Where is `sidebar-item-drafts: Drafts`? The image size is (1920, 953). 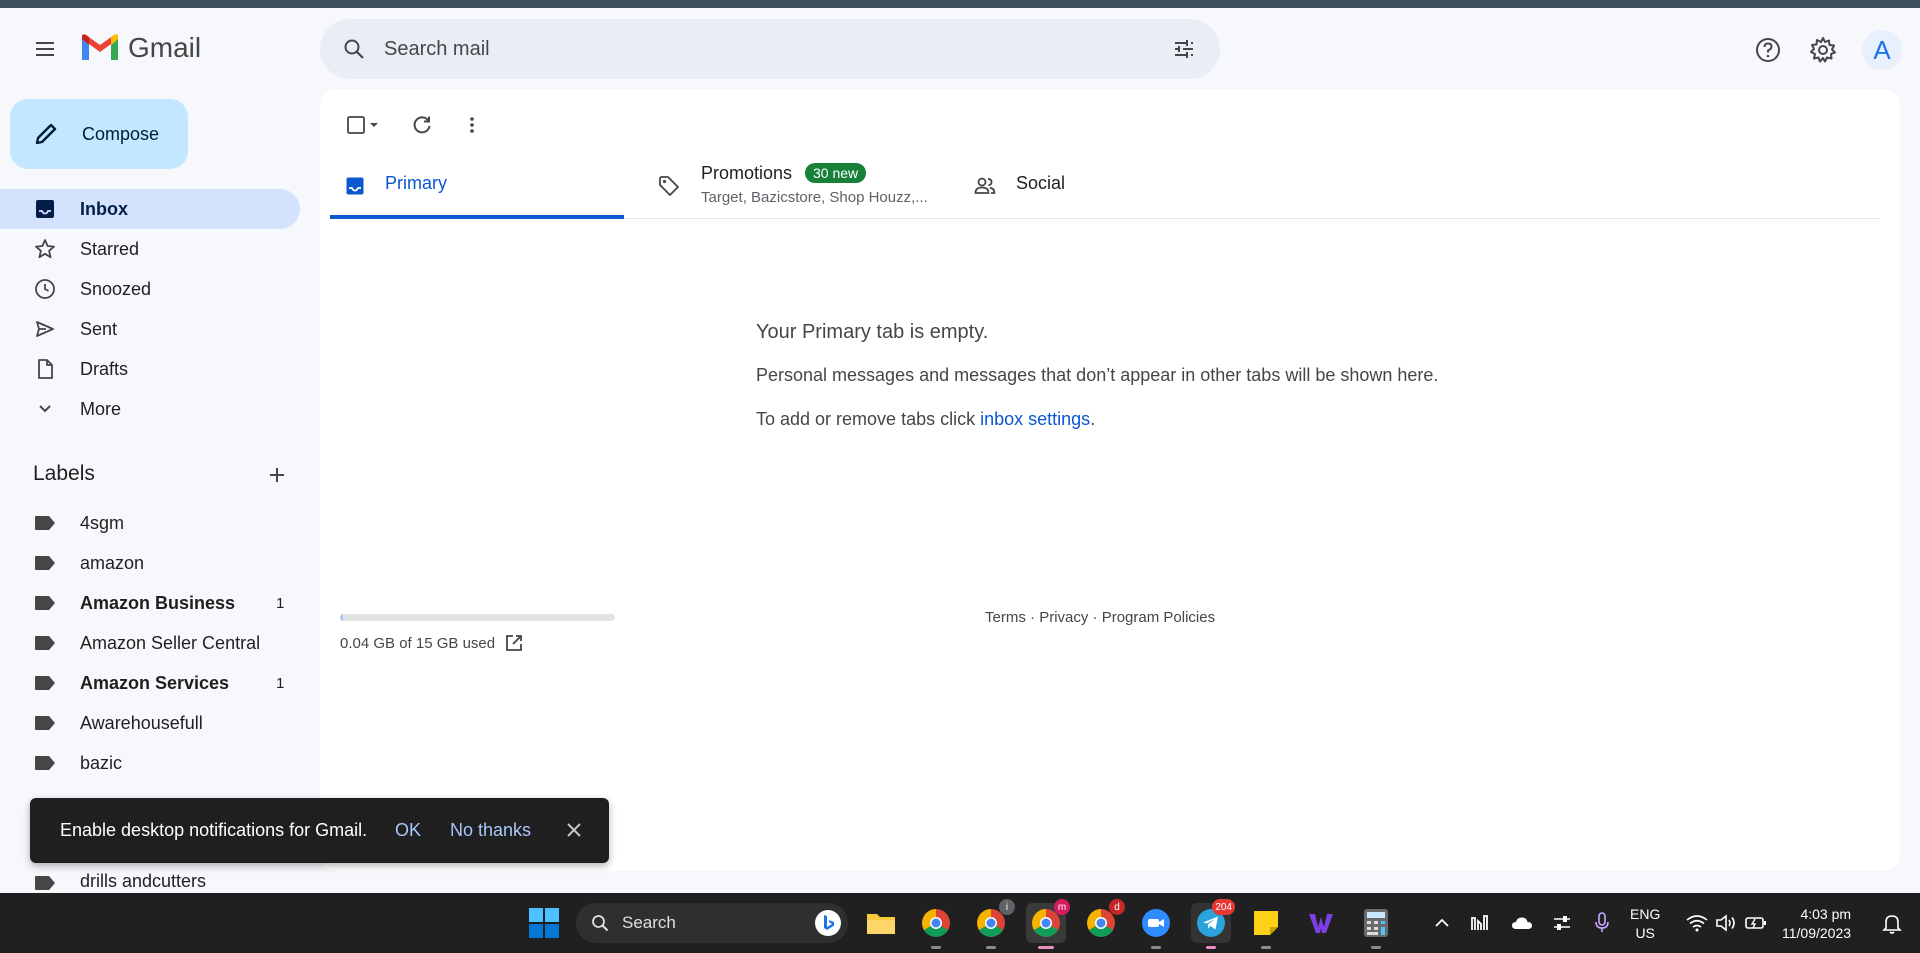
sidebar-item-drafts: Drafts is located at coordinates (150, 369).